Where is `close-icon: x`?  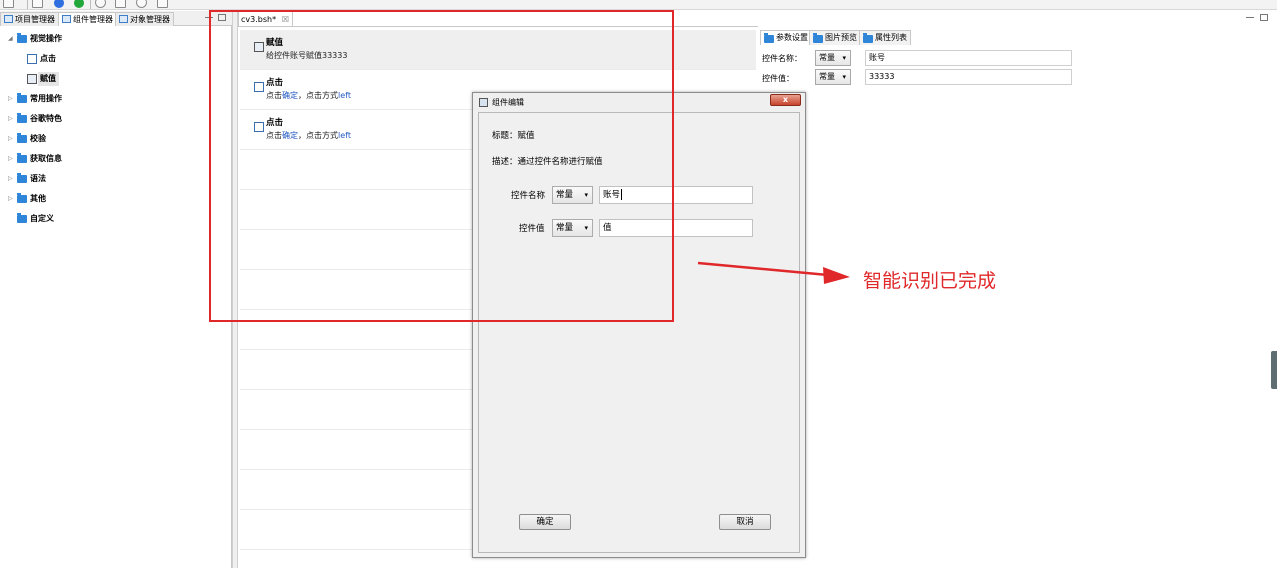
close-icon: x is located at coordinates (785, 99).